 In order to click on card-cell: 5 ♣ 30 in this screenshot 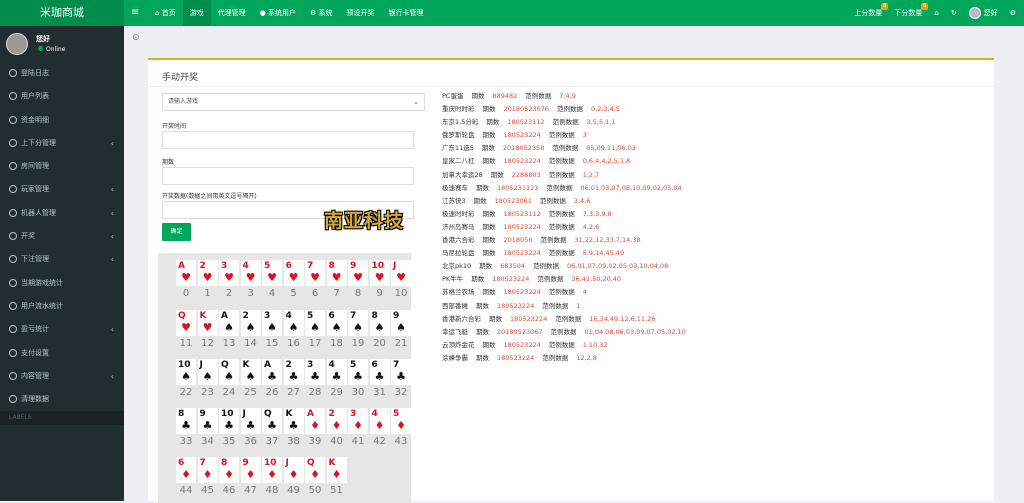, I will do `click(358, 379)`.